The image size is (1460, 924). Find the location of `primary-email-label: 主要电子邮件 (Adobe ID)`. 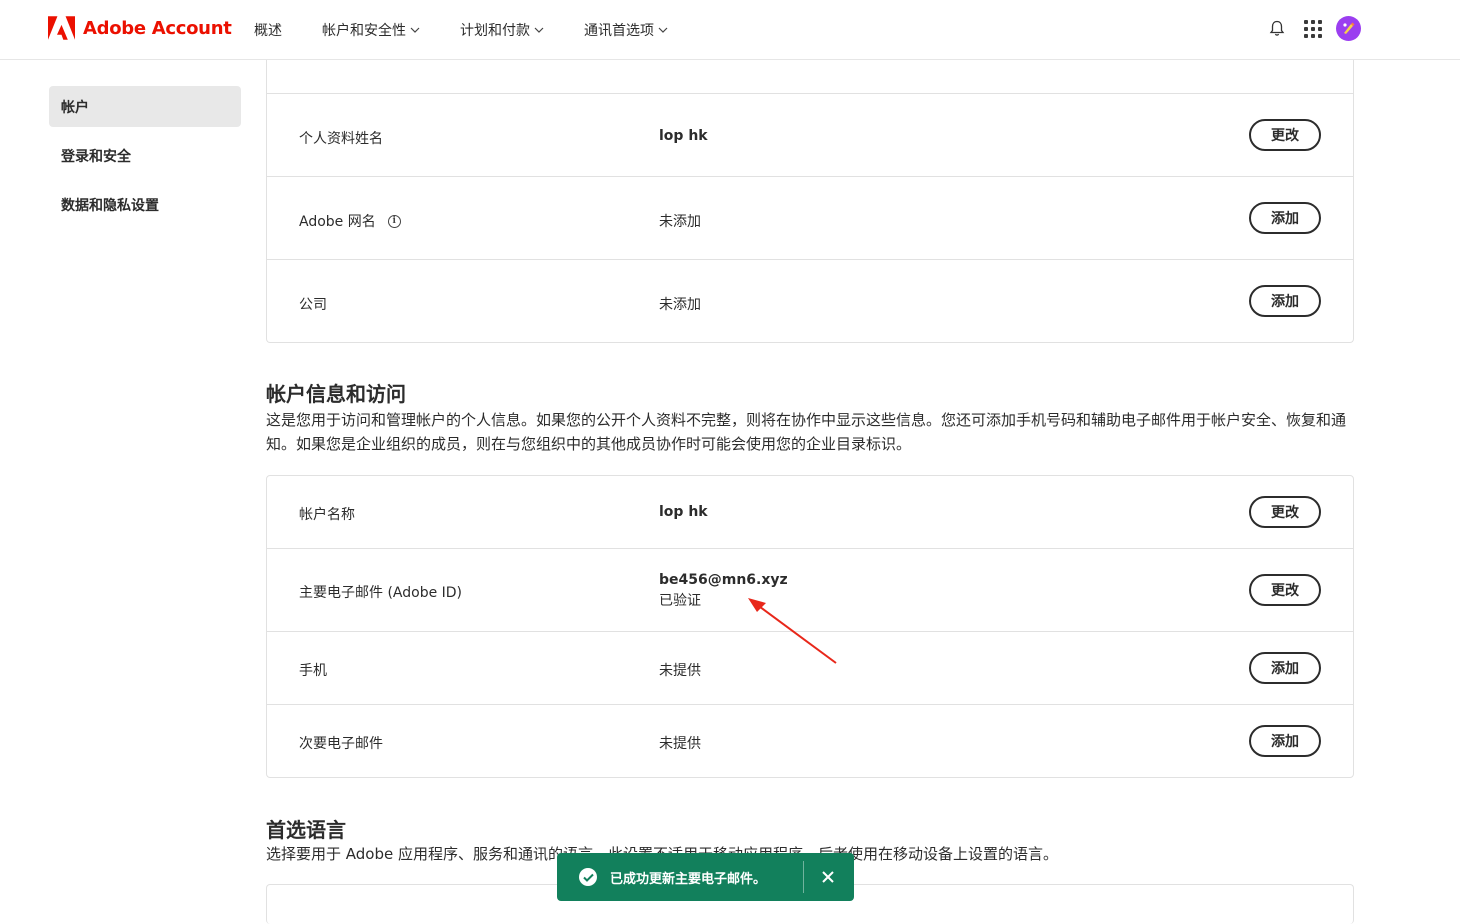

primary-email-label: 主要电子邮件 (Adobe ID) is located at coordinates (381, 593).